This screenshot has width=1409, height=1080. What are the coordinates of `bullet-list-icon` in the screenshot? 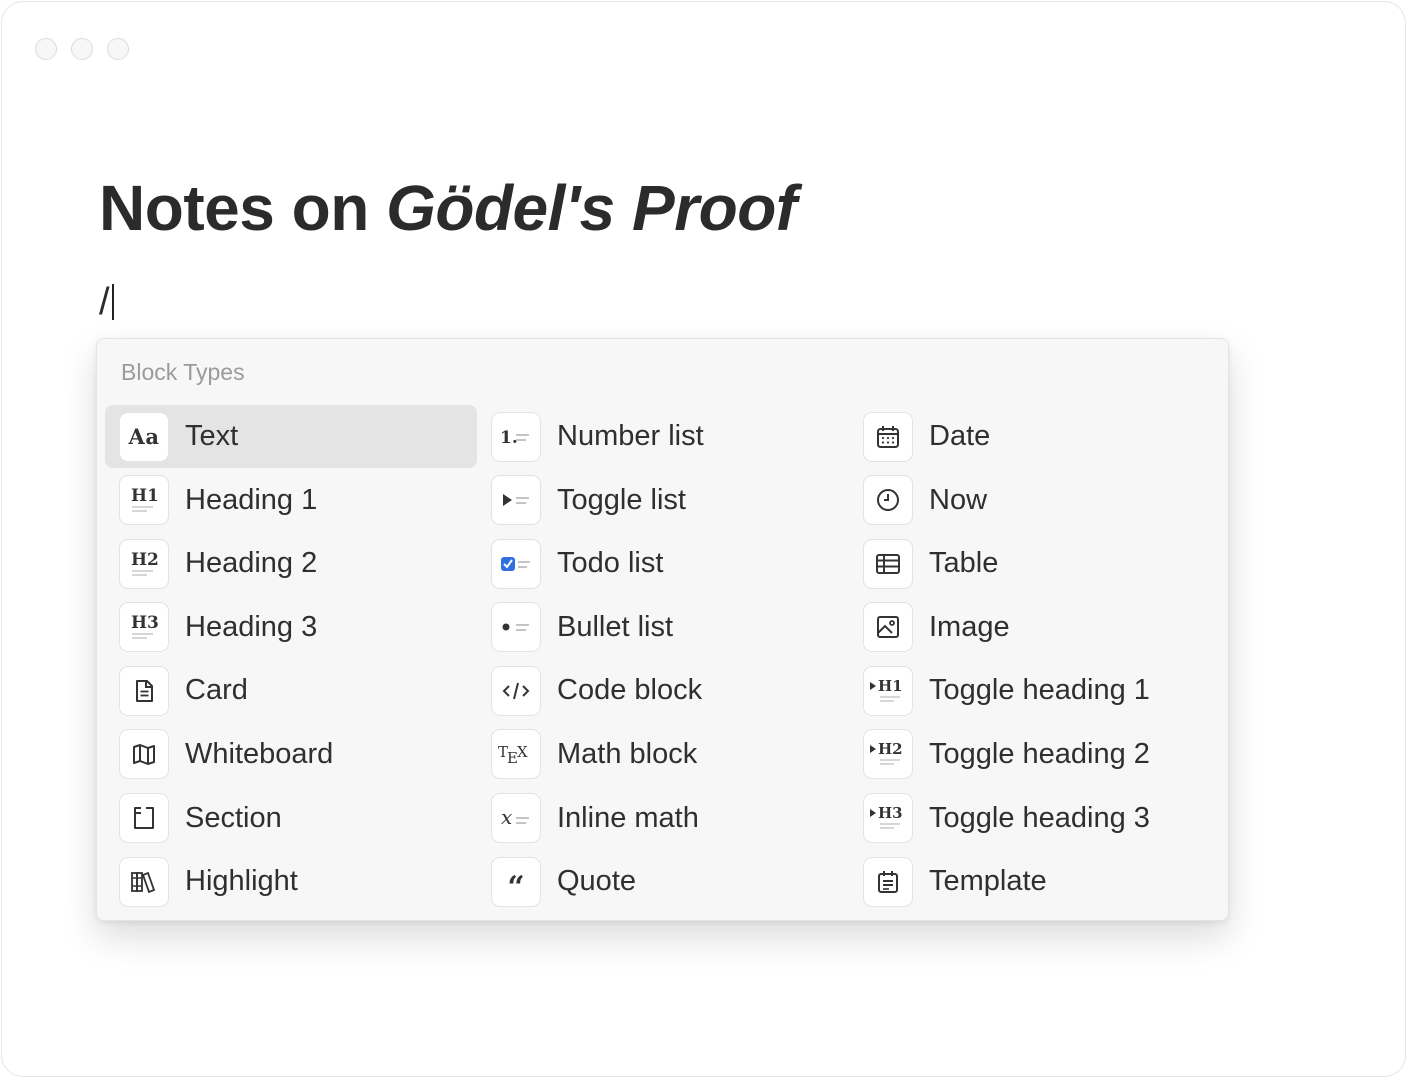 It's located at (516, 627).